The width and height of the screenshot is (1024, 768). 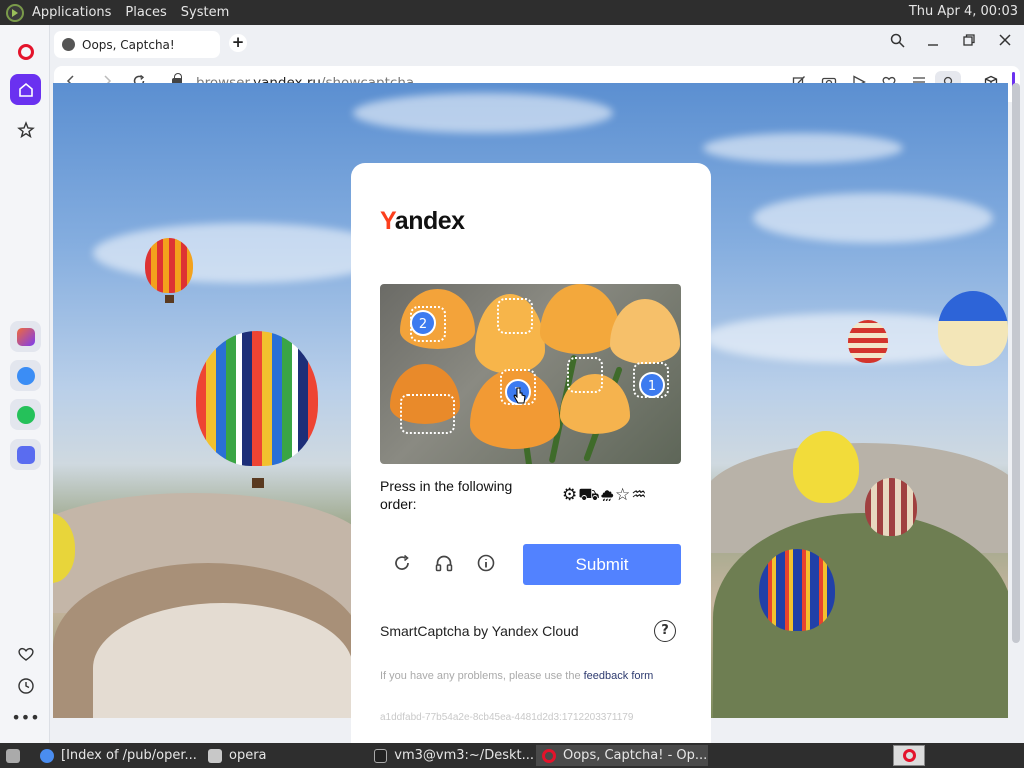 What do you see at coordinates (482, 676) in the screenshot?
I see `problem-text: If you have any problems, please use the` at bounding box center [482, 676].